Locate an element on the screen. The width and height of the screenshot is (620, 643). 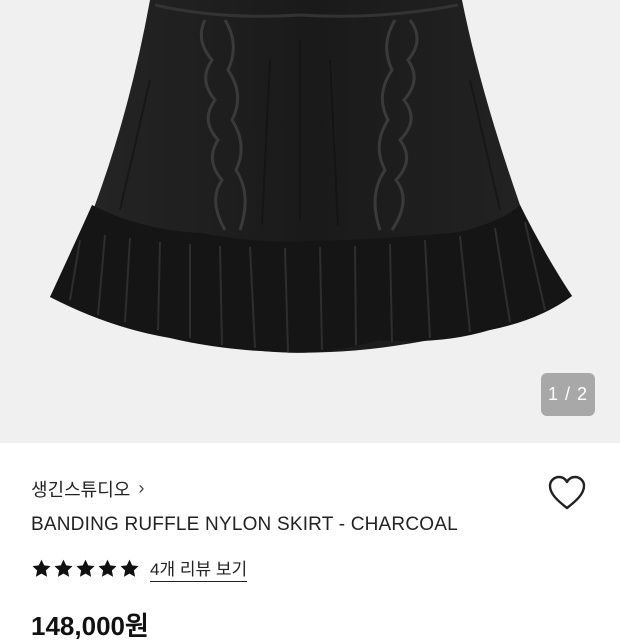
favorite-button is located at coordinates (567, 493).